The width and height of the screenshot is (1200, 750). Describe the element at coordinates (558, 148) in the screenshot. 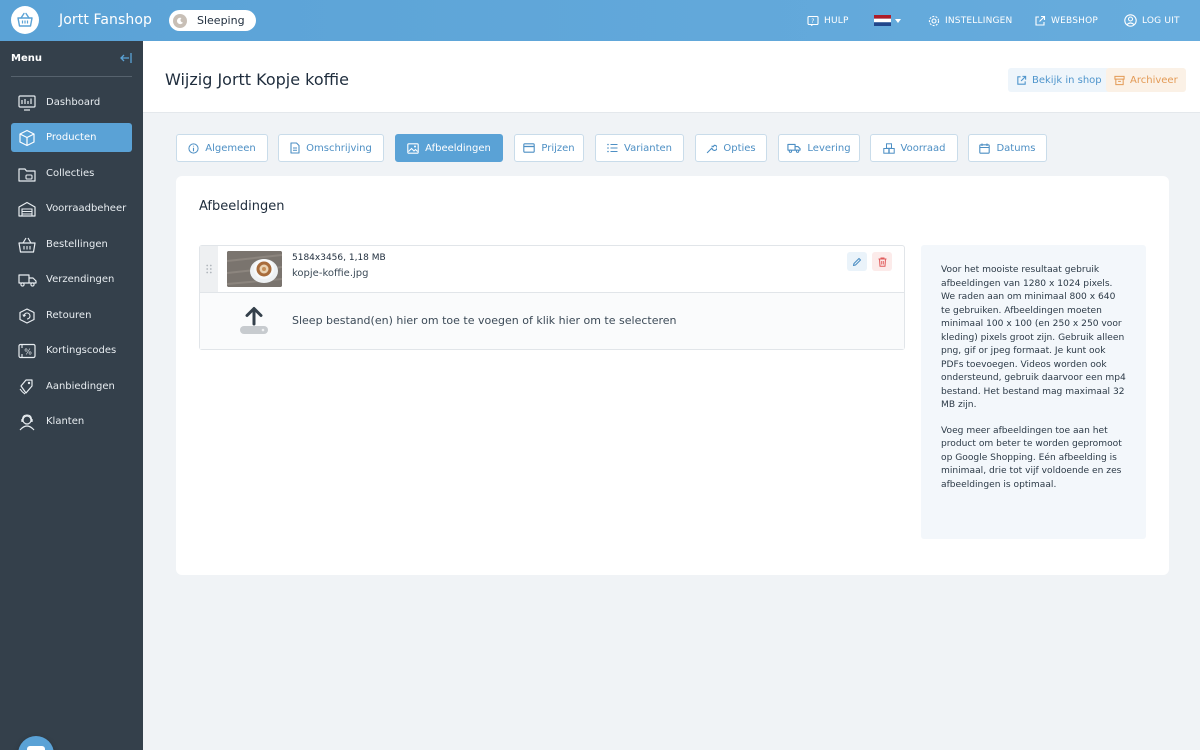

I see `tab-label: Prijzen` at that location.